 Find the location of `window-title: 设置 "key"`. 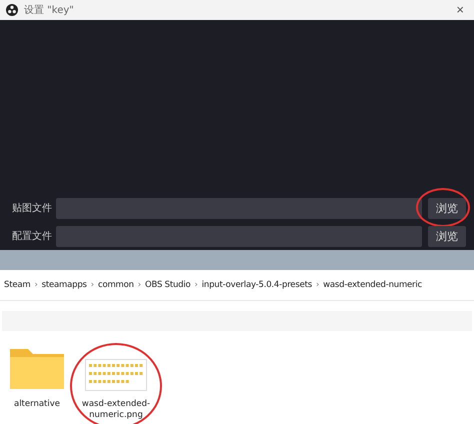

window-title: 设置 "key" is located at coordinates (49, 10).